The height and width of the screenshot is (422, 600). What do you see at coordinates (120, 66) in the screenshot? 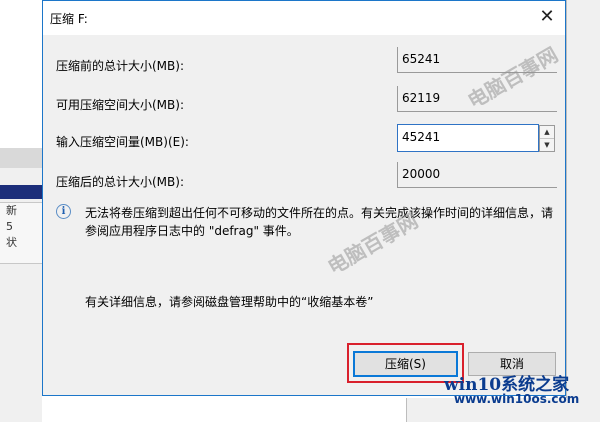
I see `total-before-label: 压缩前的总计大小(MB):` at bounding box center [120, 66].